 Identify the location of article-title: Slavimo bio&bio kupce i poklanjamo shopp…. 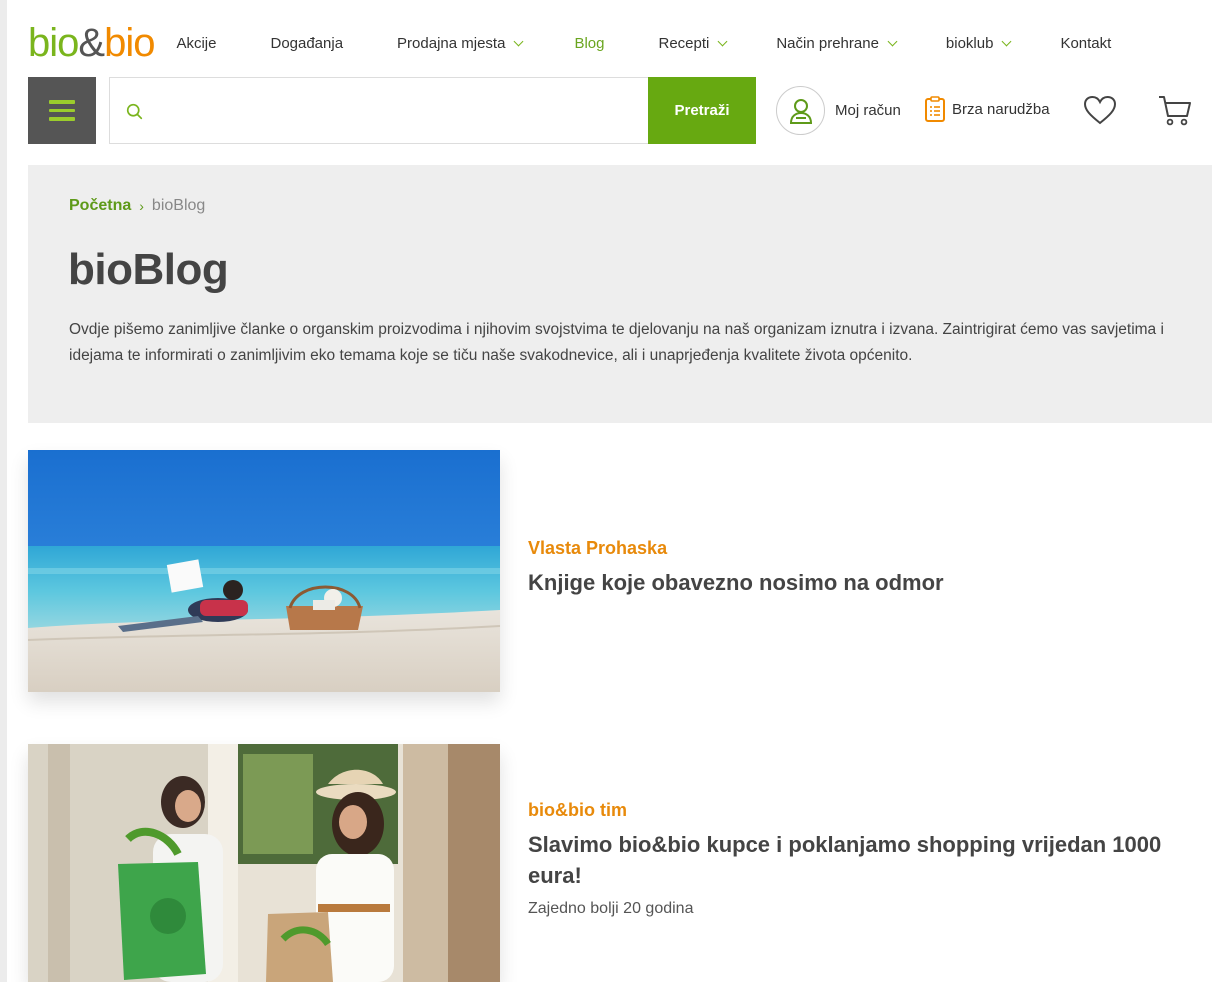
(848, 860).